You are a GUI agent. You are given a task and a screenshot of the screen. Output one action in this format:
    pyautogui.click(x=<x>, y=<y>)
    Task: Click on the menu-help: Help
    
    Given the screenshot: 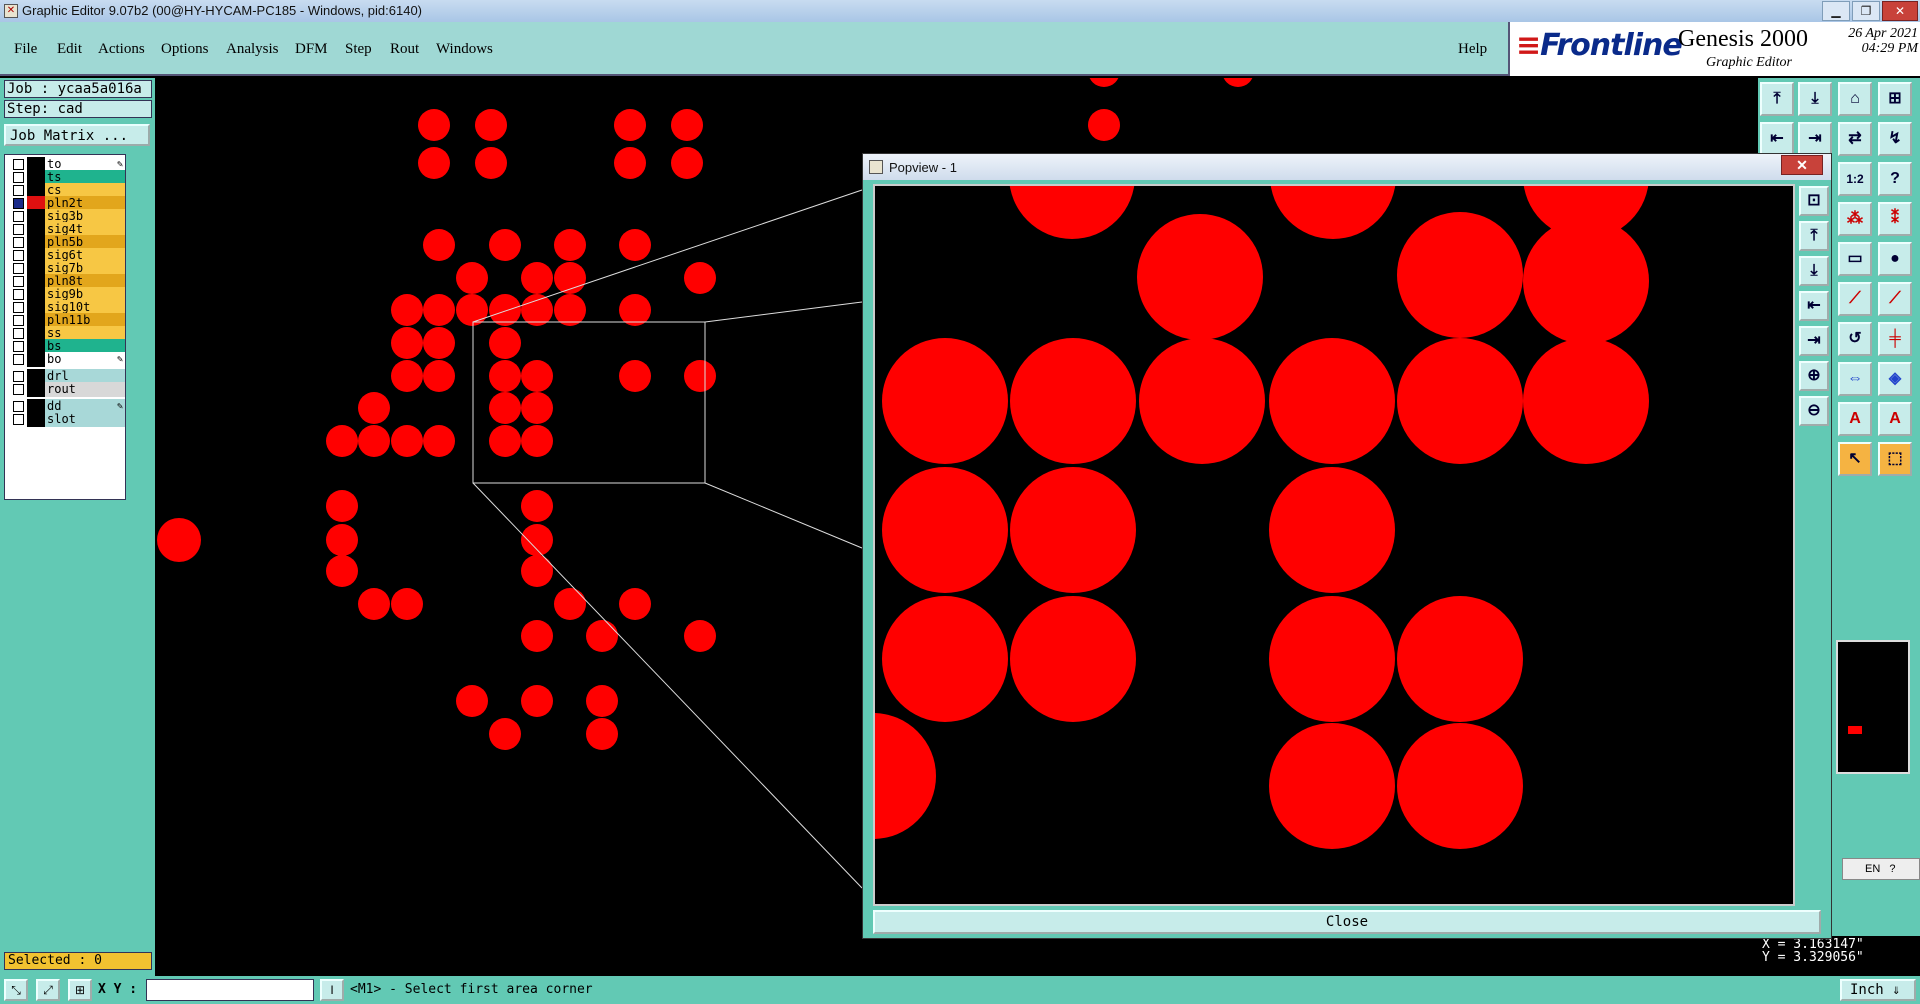 What is the action you would take?
    pyautogui.click(x=1472, y=49)
    